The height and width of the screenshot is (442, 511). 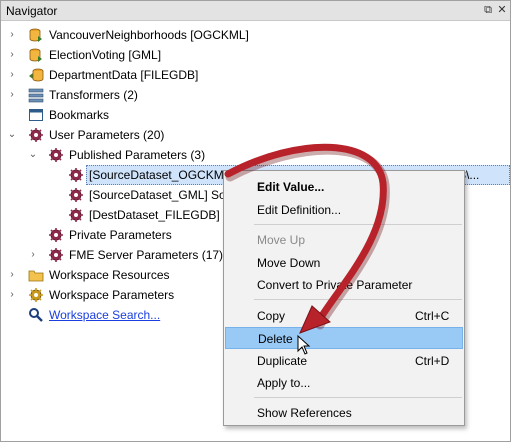 What do you see at coordinates (36, 276) in the screenshot?
I see `resources-icon` at bounding box center [36, 276].